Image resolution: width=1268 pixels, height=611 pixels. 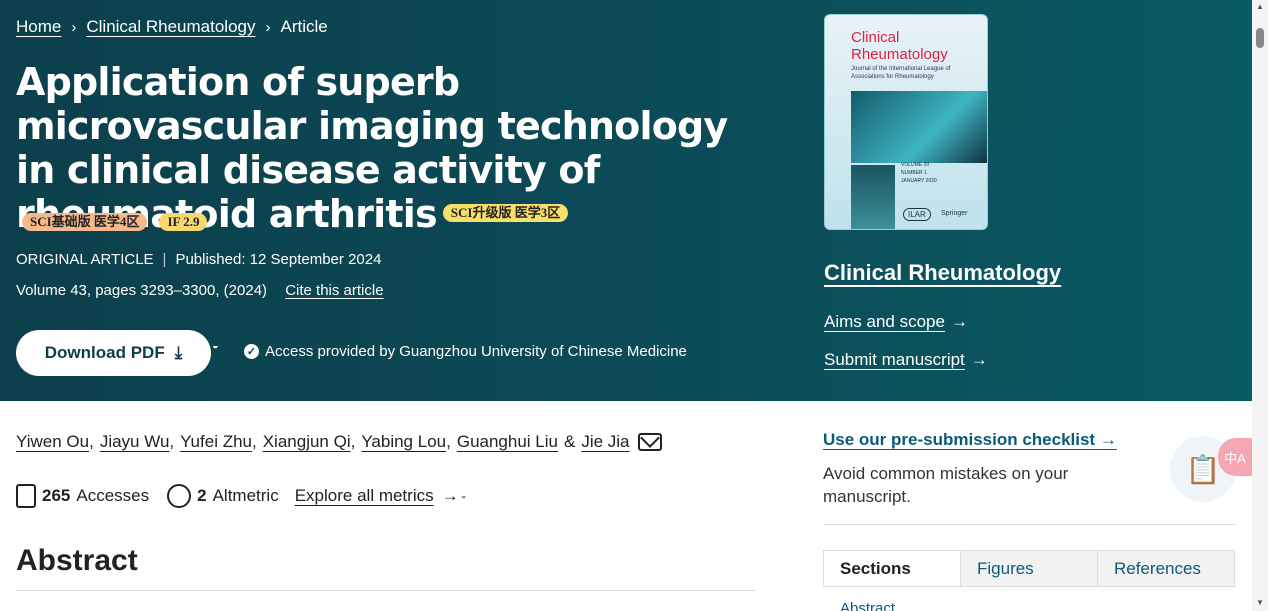 What do you see at coordinates (505, 212) in the screenshot?
I see `sci-upgrade-badge: SCI升级版 医学3区` at bounding box center [505, 212].